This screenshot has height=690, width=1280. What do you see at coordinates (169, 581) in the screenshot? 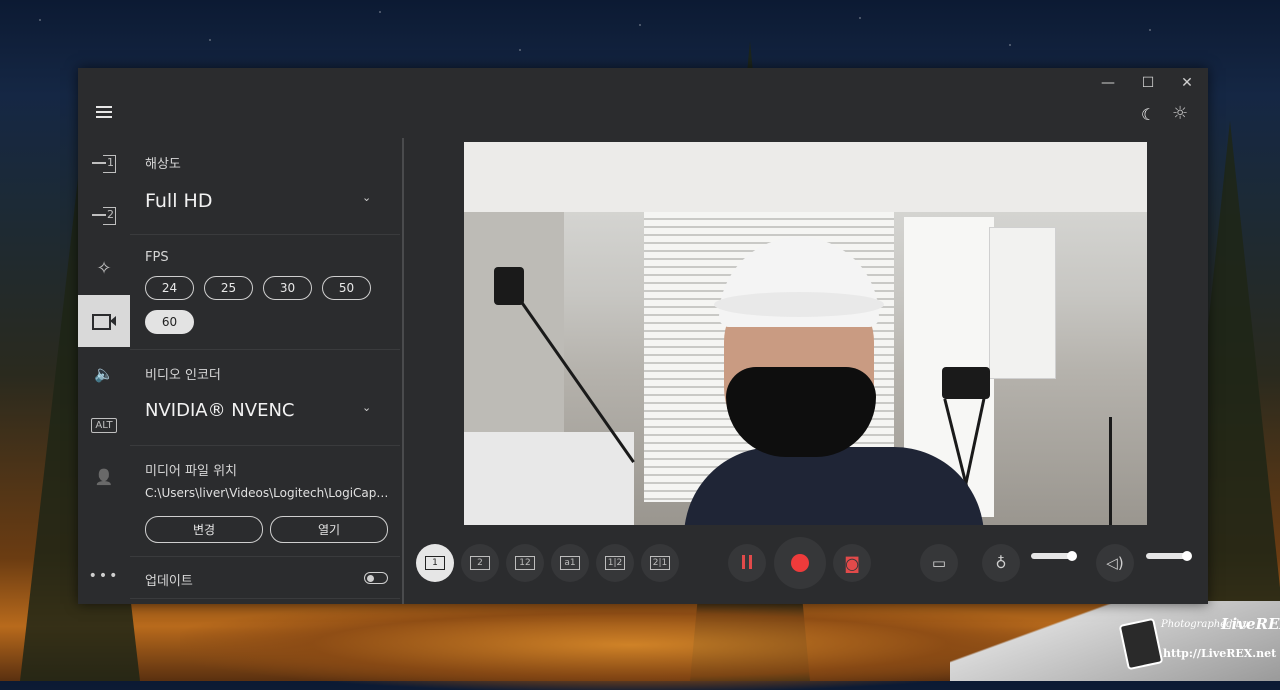
I see `update-label: 업데이트` at bounding box center [169, 581].